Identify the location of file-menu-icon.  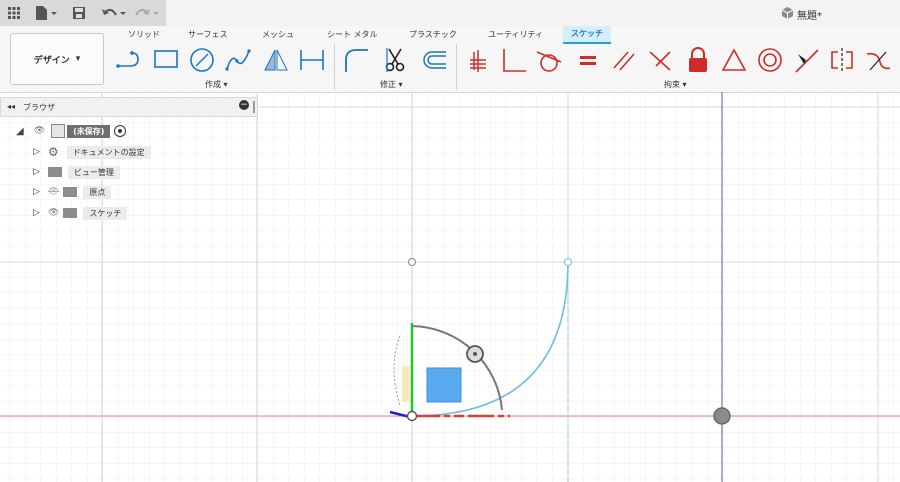
(46, 13).